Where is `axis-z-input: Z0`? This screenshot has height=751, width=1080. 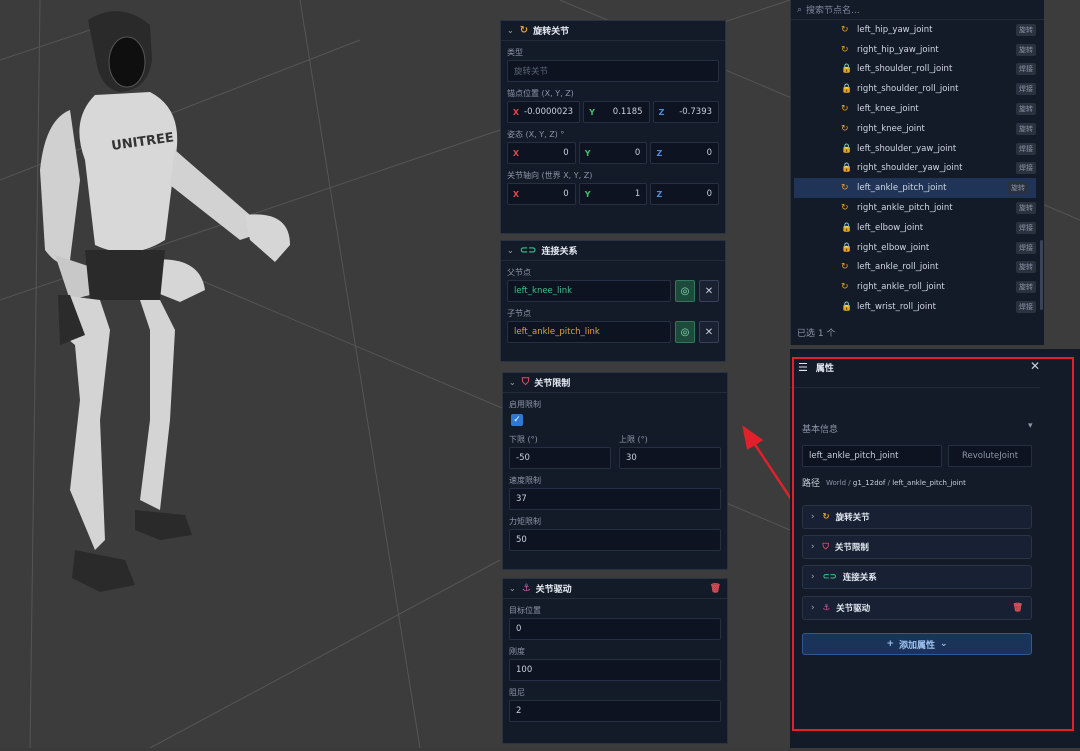 axis-z-input: Z0 is located at coordinates (685, 194).